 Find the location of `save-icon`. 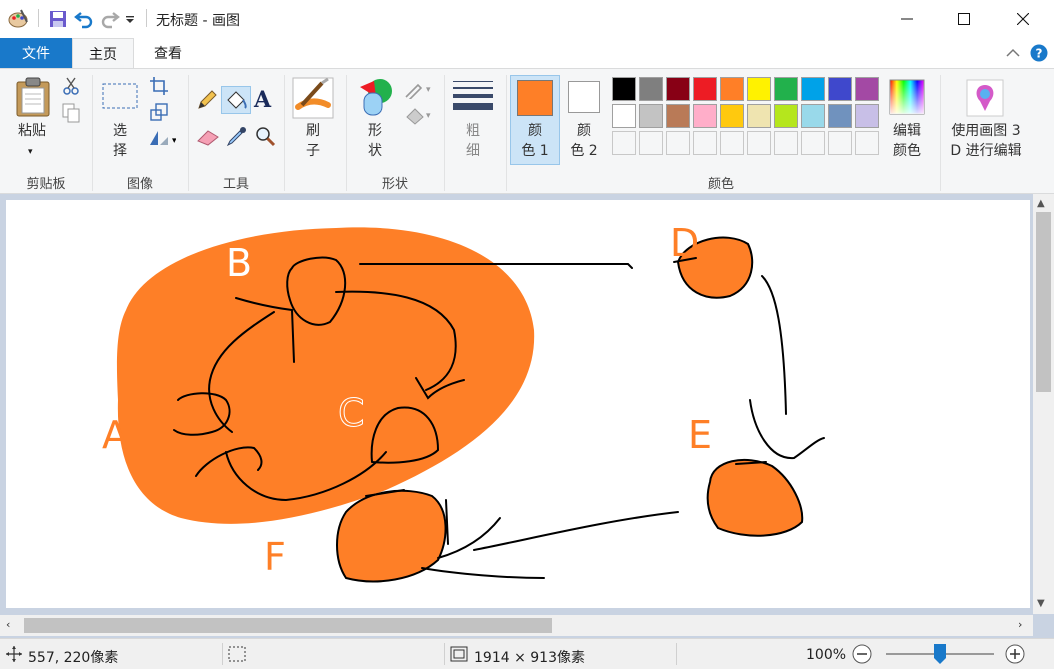

save-icon is located at coordinates (58, 19).